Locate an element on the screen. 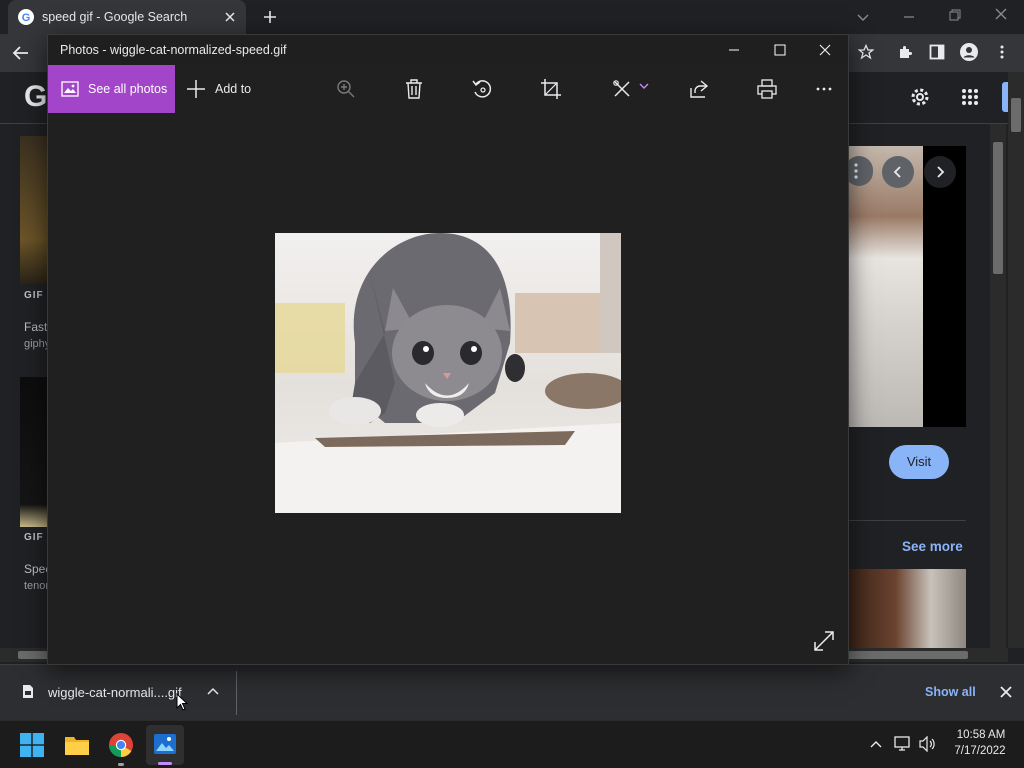  crop-icon is located at coordinates (551, 89).